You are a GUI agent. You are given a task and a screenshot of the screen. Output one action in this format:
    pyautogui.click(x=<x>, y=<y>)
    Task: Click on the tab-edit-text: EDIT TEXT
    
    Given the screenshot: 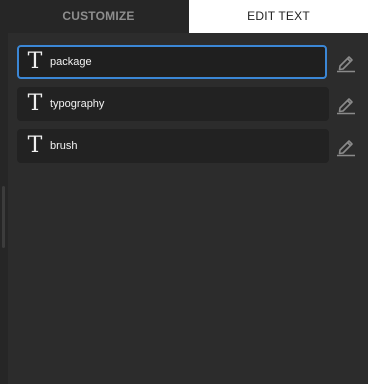 What is the action you would take?
    pyautogui.click(x=278, y=16)
    